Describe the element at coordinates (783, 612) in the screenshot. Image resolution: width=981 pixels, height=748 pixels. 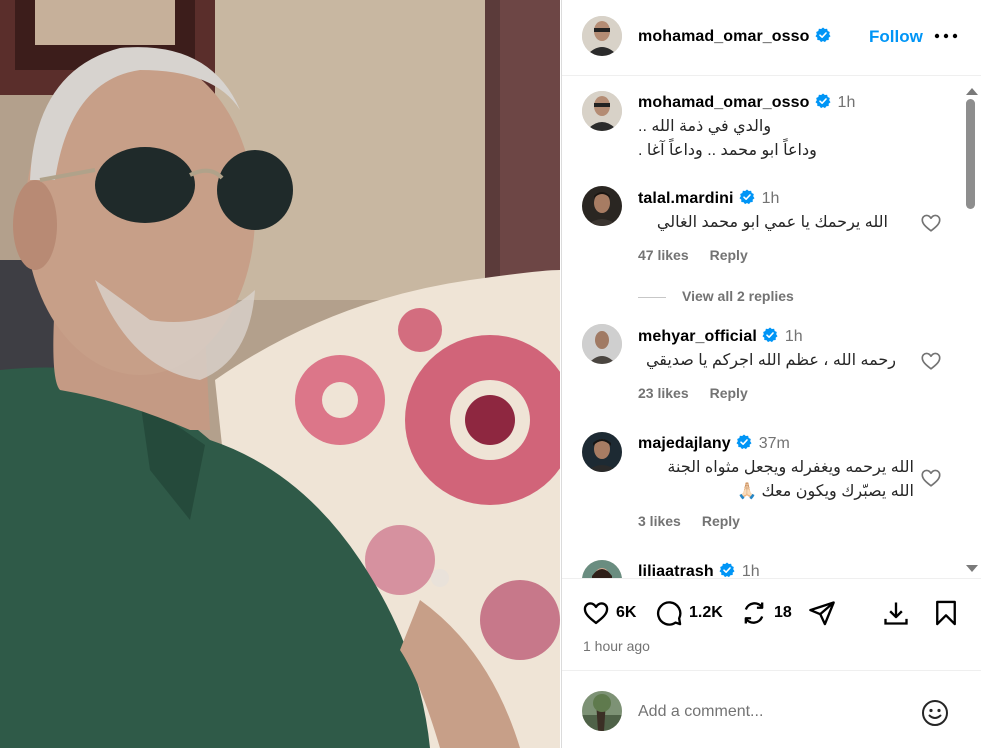
I see `repost-count: 18` at that location.